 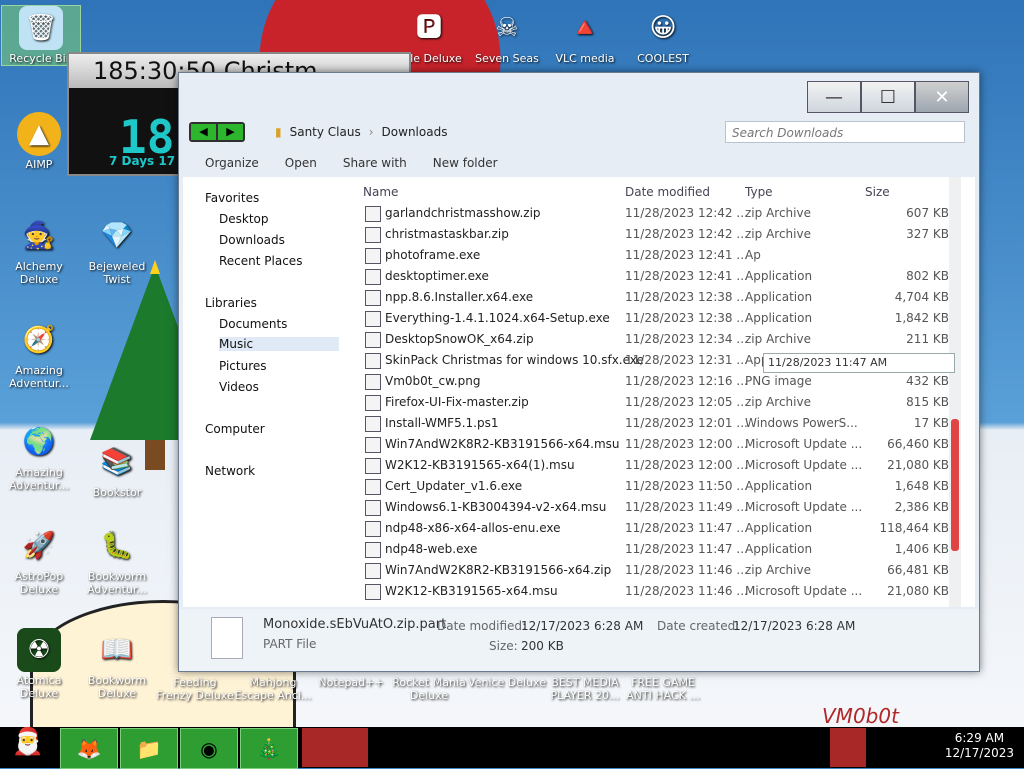 What do you see at coordinates (209, 748) in the screenshot?
I see `taskbar-chrome: ◉` at bounding box center [209, 748].